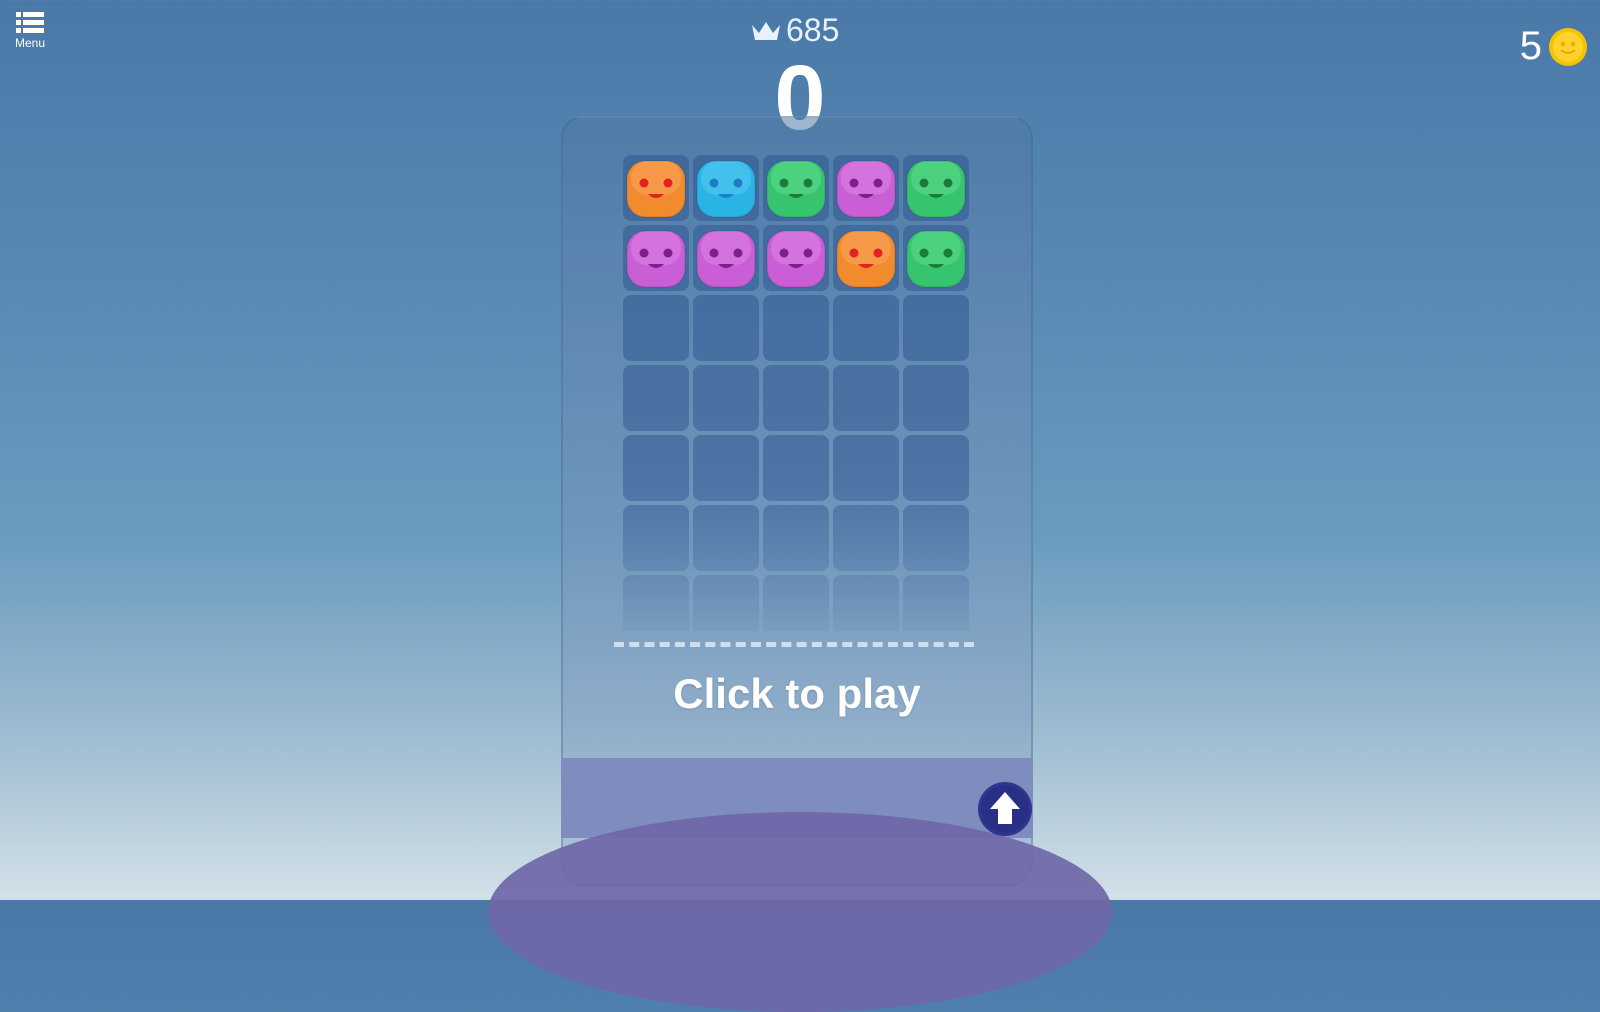 The width and height of the screenshot is (1600, 1012). Describe the element at coordinates (813, 30) in the screenshot. I see `best-score-value: 685` at that location.